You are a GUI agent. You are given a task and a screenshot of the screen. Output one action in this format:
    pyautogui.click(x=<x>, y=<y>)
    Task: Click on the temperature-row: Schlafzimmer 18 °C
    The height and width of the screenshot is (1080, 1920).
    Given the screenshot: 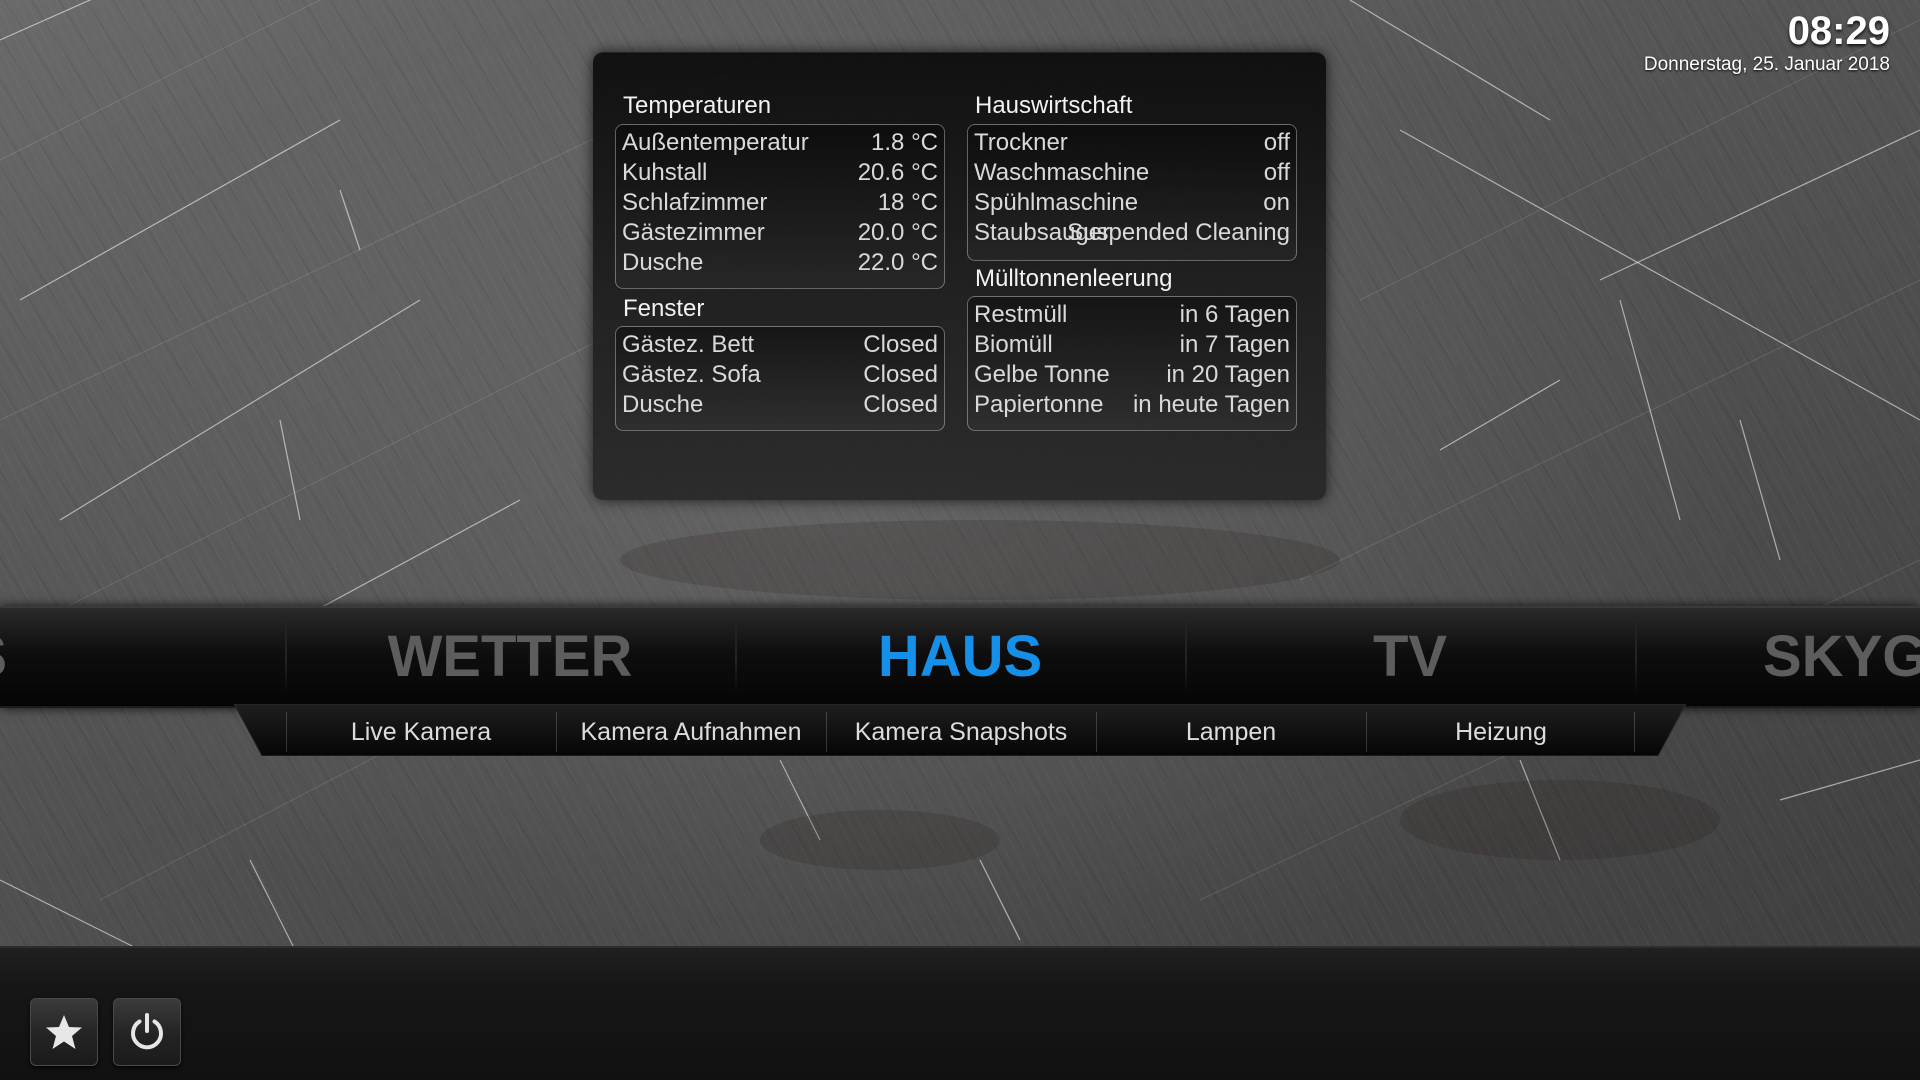 What is the action you would take?
    pyautogui.click(x=780, y=203)
    